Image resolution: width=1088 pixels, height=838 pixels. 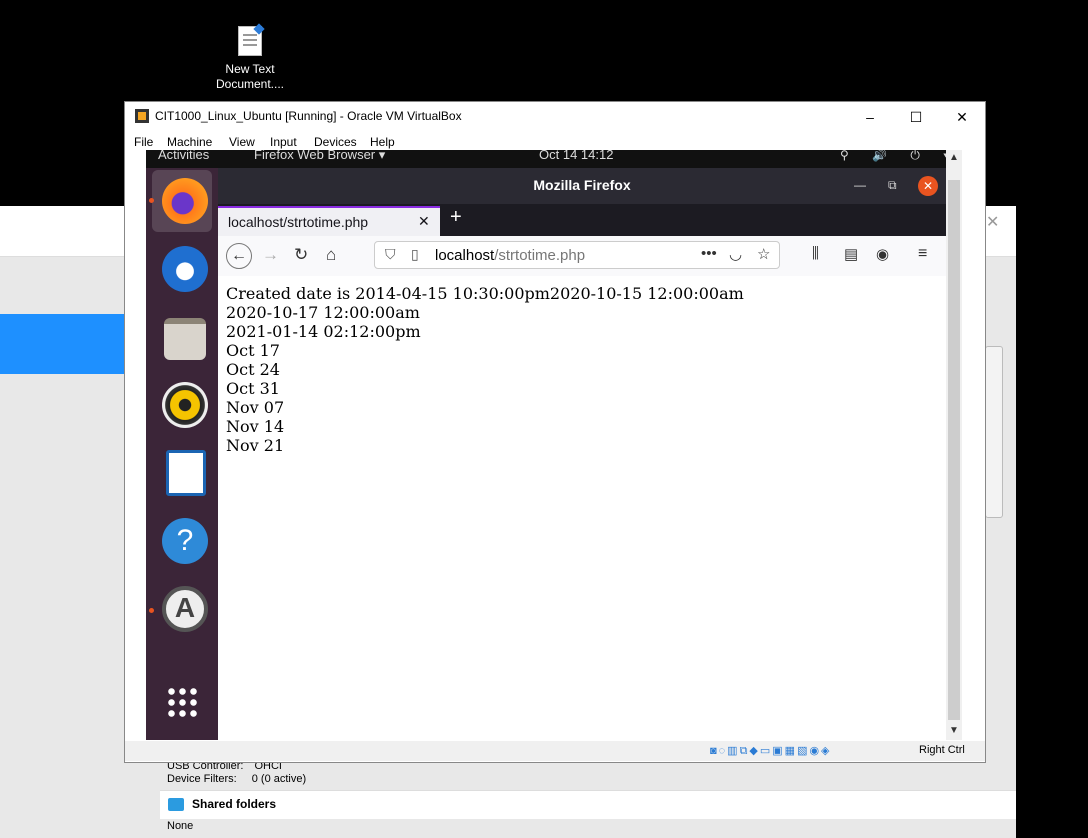 What do you see at coordinates (142, 116) in the screenshot?
I see `virtualbox-logo-icon` at bounding box center [142, 116].